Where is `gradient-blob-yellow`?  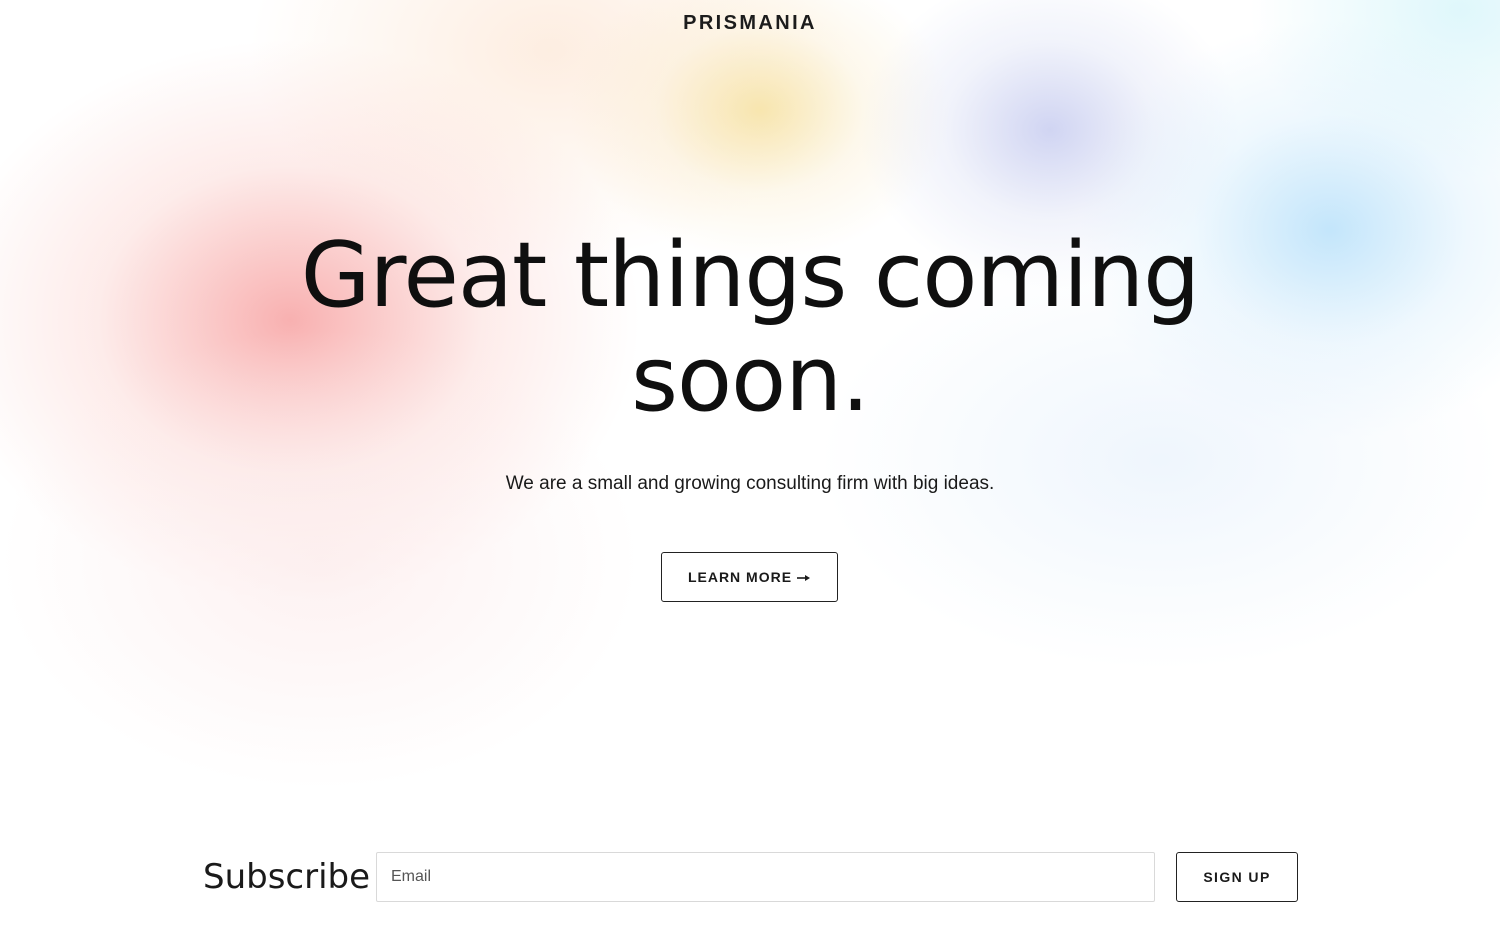
gradient-blob-yellow is located at coordinates (760, 130).